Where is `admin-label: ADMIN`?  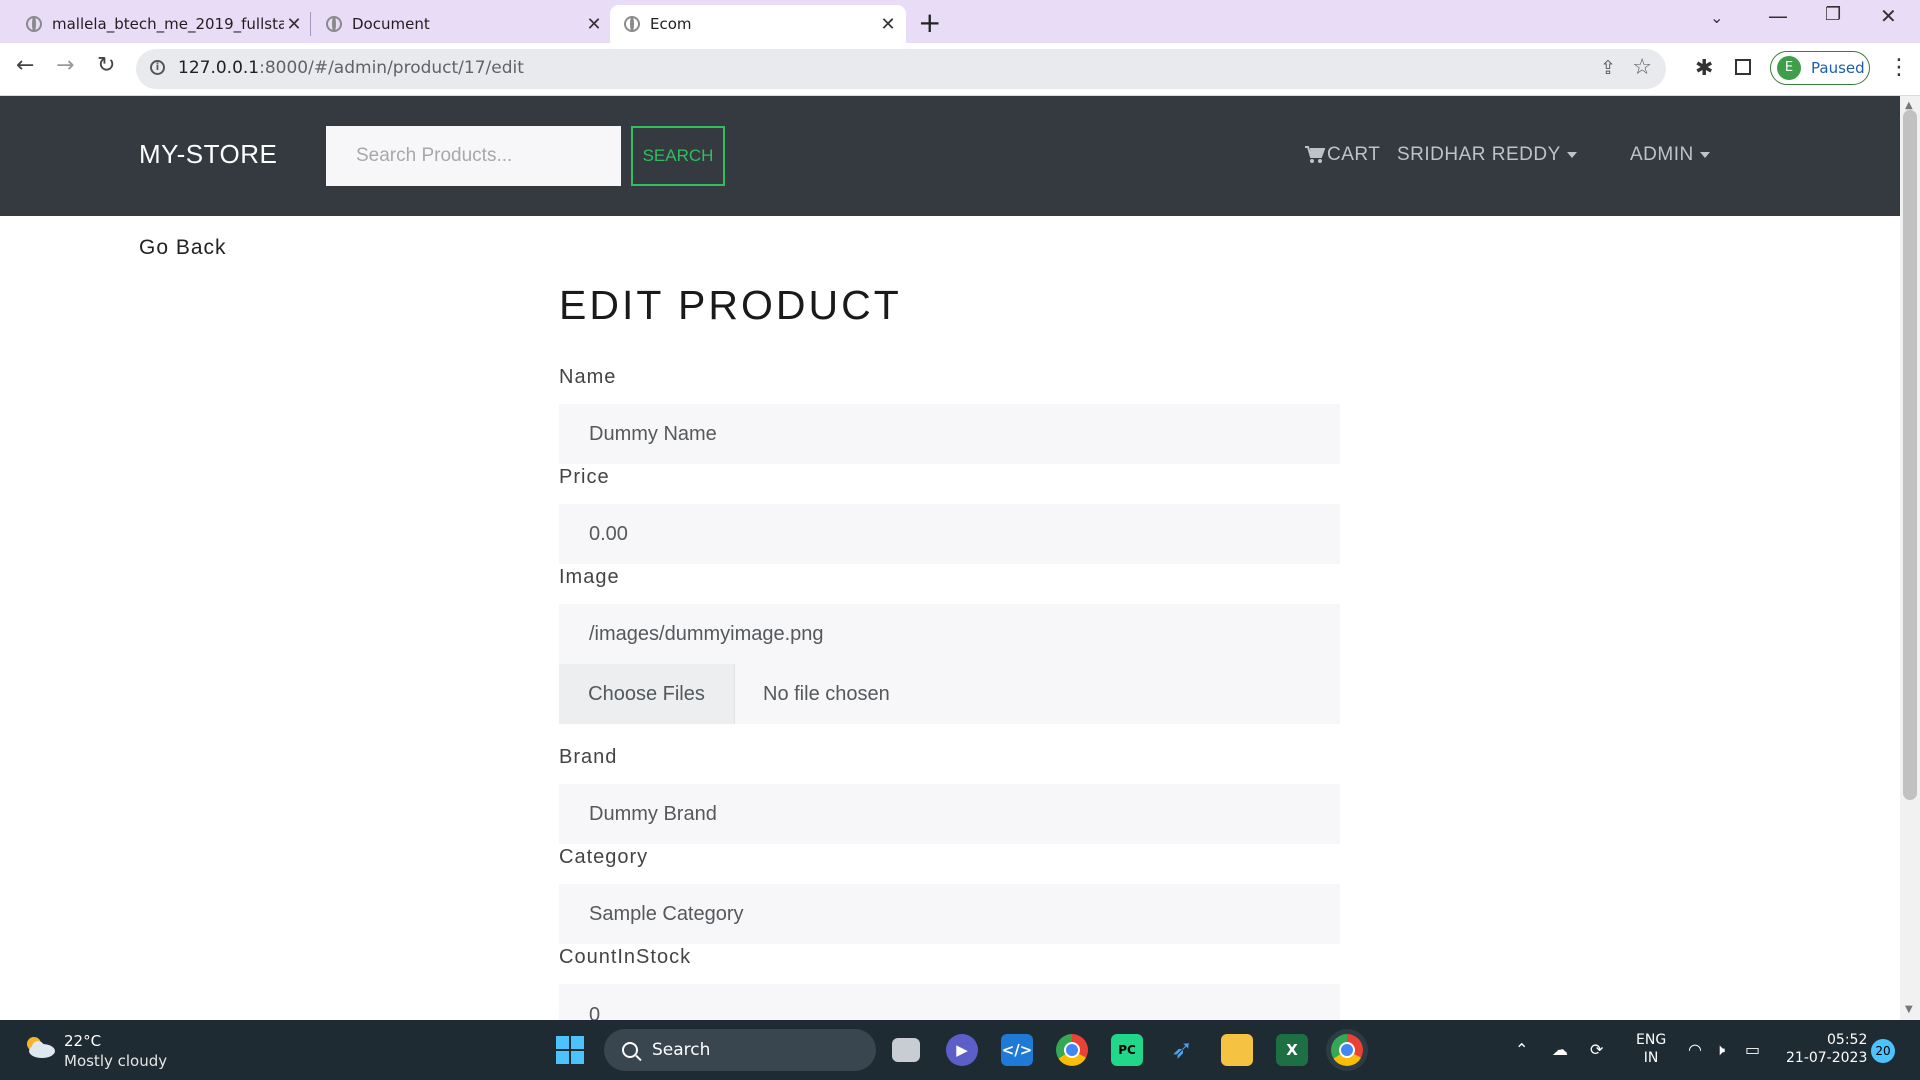
admin-label: ADMIN is located at coordinates (1662, 154).